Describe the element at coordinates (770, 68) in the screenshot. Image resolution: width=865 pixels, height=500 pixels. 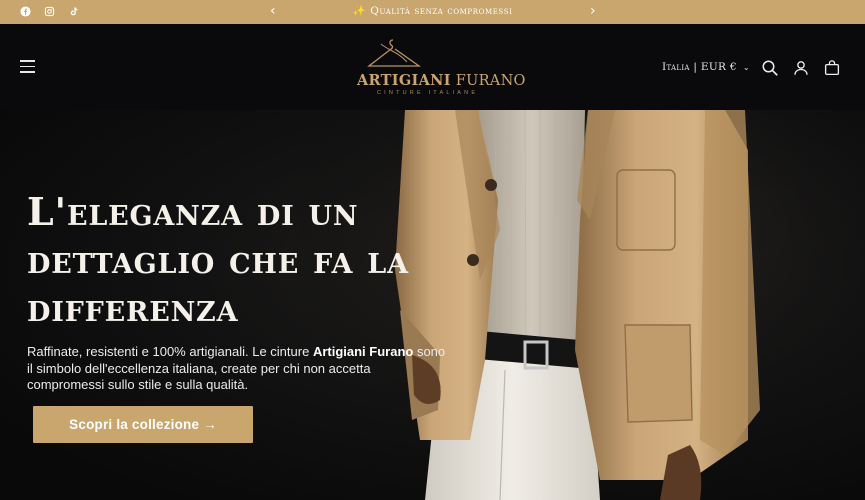
I see `search-icon` at that location.